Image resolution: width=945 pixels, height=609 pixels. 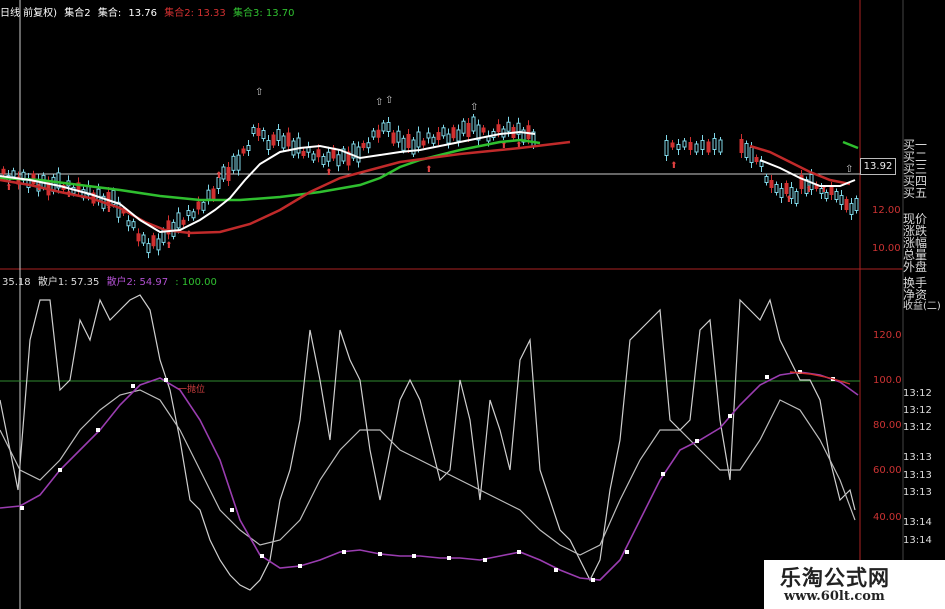 What do you see at coordinates (887, 335) in the screenshot?
I see `osc-tick-120: 120.0` at bounding box center [887, 335].